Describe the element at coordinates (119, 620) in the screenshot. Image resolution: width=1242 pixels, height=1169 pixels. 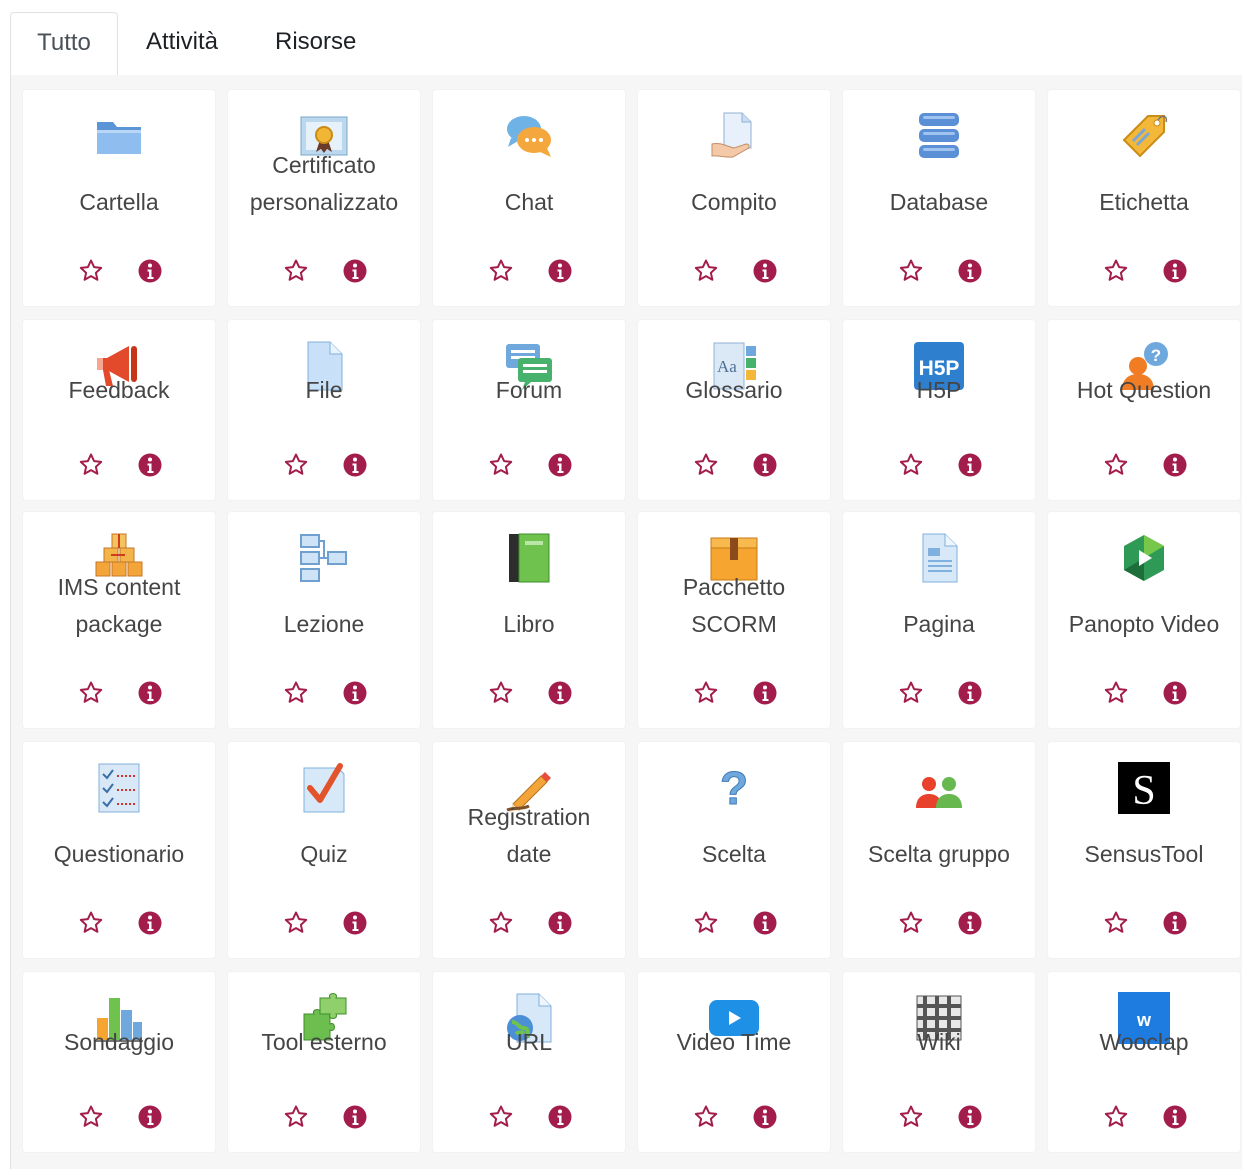
I see `activity-card-ims-content-package: IMS content package` at that location.